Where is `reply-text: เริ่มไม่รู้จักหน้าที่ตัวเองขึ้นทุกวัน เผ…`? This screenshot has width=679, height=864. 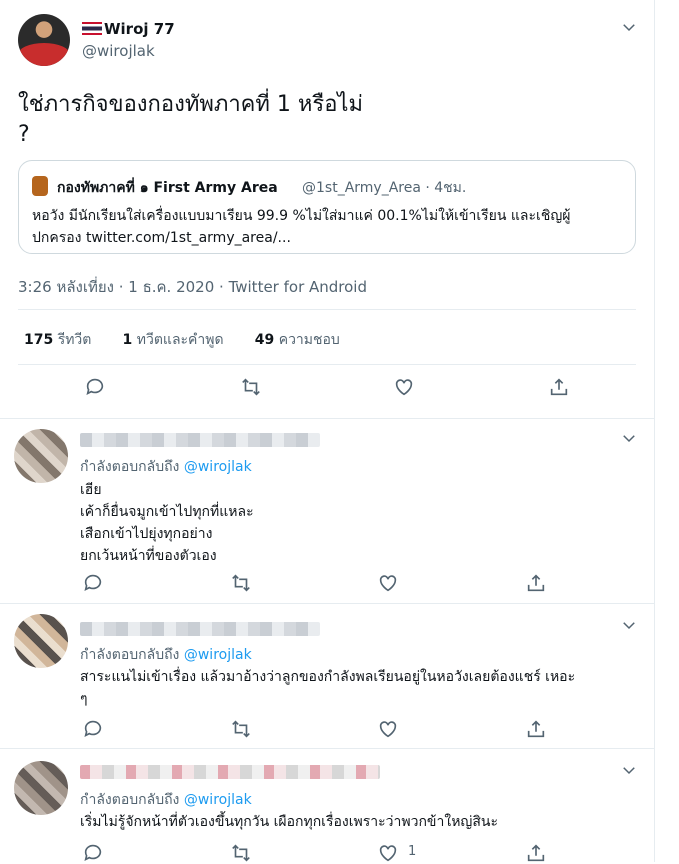 reply-text: เริ่มไม่รู้จักหน้าที่ตัวเองขึ้นทุกวัน เผ… is located at coordinates (289, 822).